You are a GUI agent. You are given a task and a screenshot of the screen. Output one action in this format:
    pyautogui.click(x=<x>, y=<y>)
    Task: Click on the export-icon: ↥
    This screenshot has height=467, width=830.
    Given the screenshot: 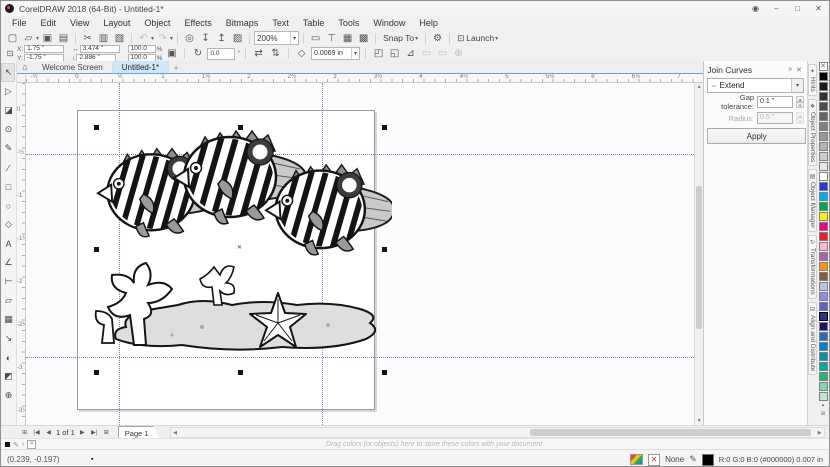 What is the action you would take?
    pyautogui.click(x=221, y=38)
    